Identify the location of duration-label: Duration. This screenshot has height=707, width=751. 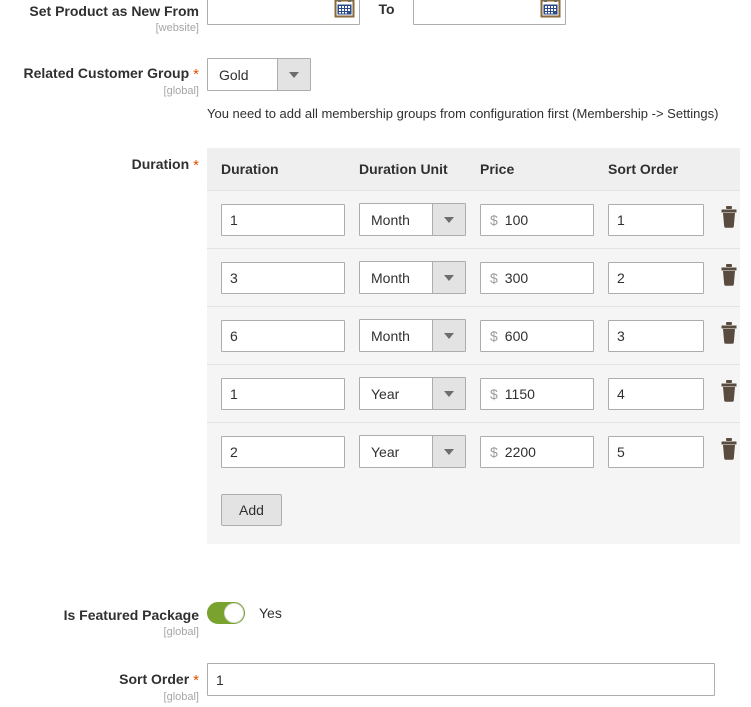
(160, 164).